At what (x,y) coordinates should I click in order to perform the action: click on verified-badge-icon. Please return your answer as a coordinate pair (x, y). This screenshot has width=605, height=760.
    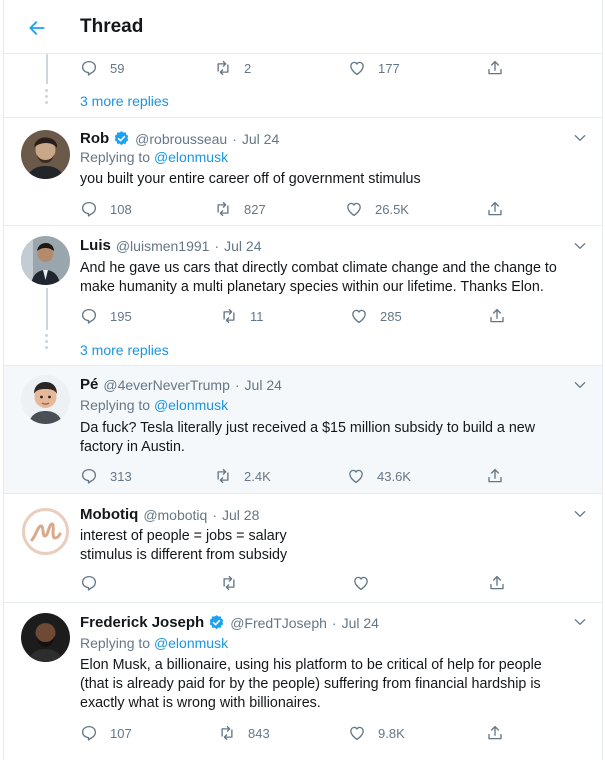
    Looking at the image, I should click on (121, 138).